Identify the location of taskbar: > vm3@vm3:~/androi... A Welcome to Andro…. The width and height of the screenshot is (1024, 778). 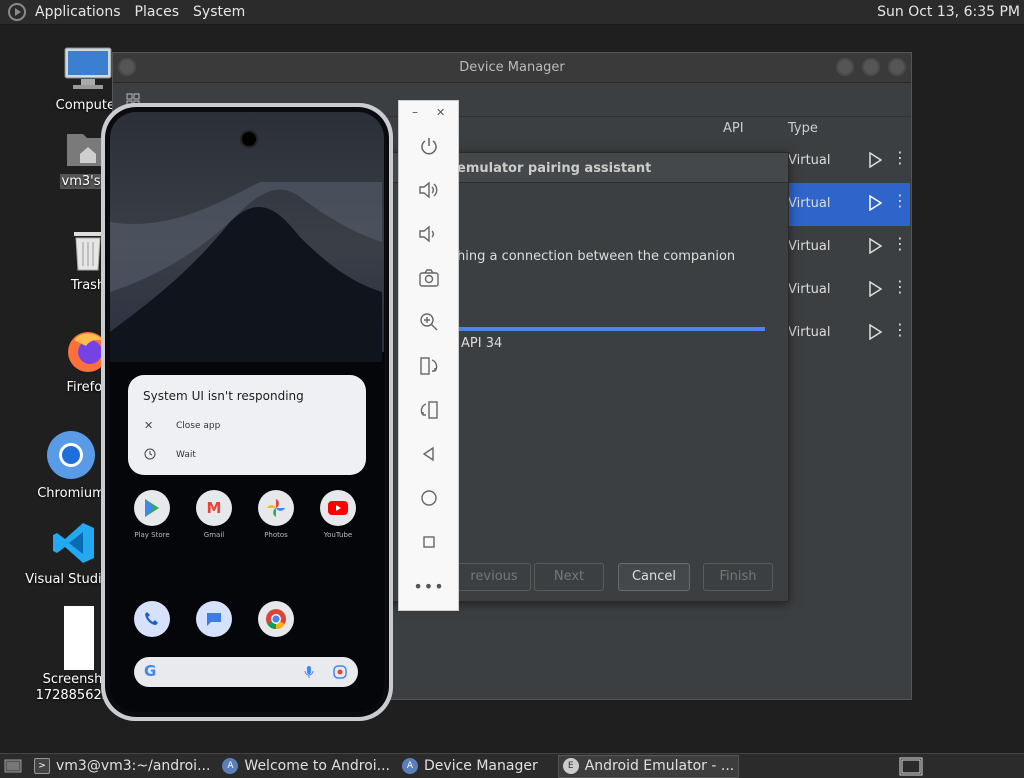
(512, 765).